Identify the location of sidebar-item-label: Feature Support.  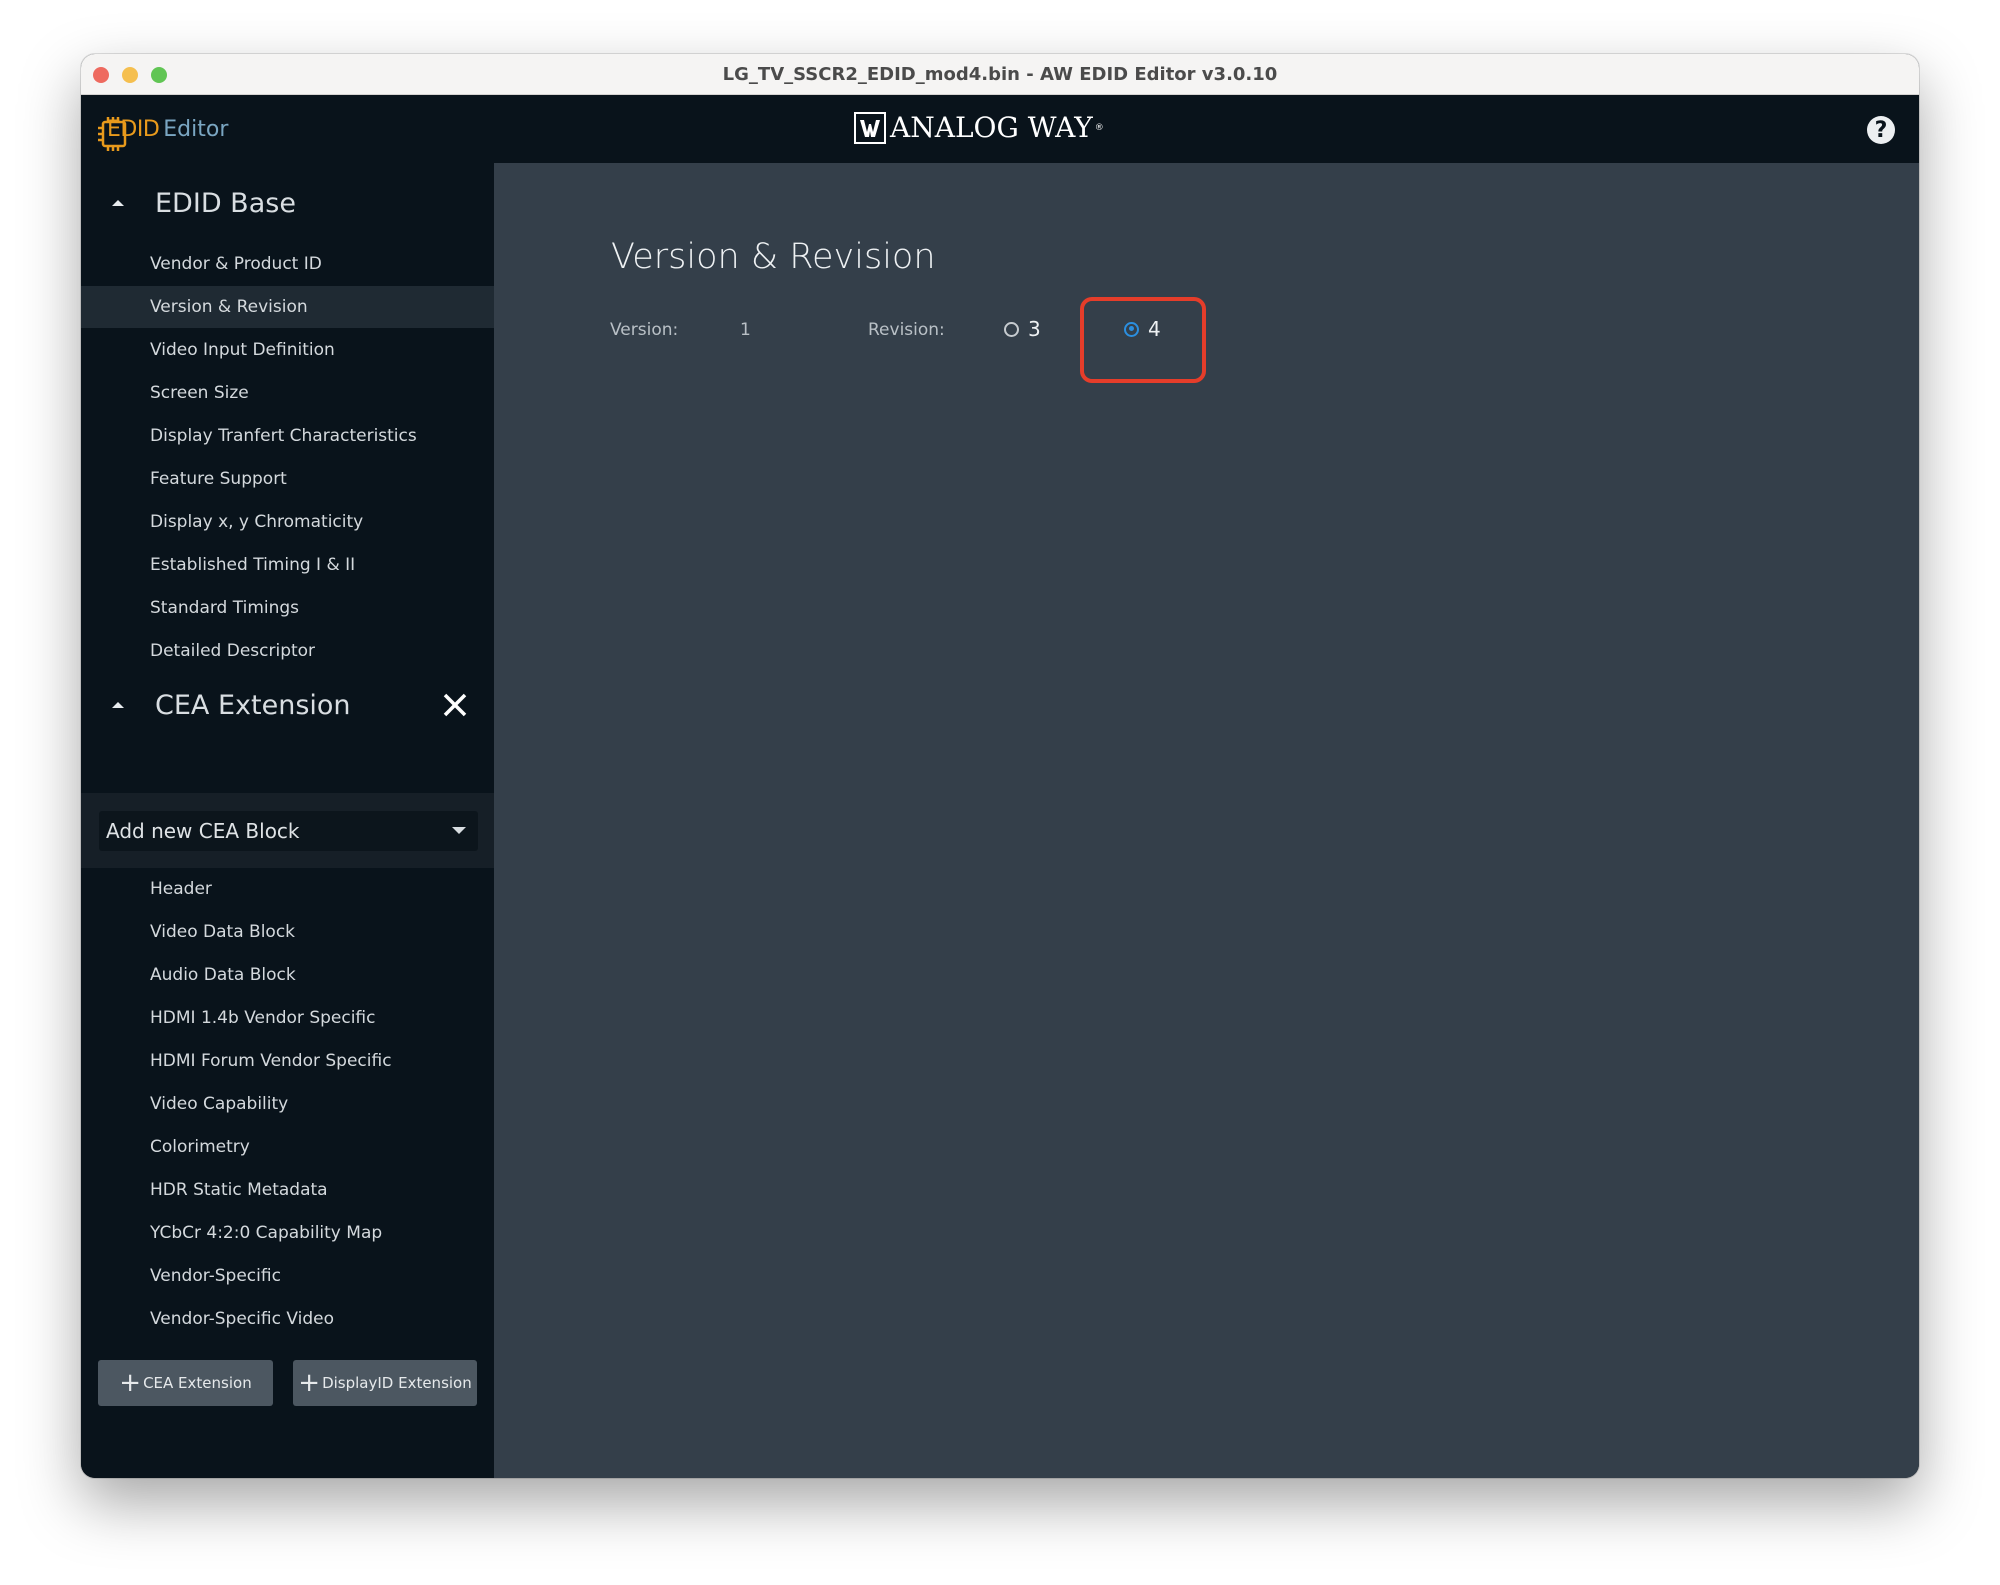
(218, 479).